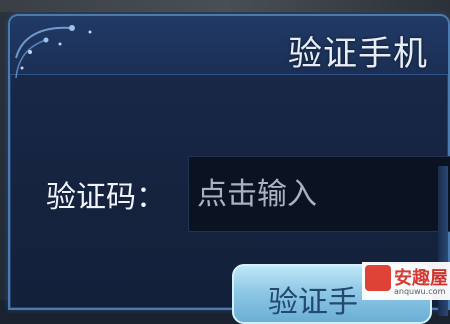 Image resolution: width=450 pixels, height=324 pixels. Describe the element at coordinates (378, 278) in the screenshot. I see `watermark-logo-icon` at that location.